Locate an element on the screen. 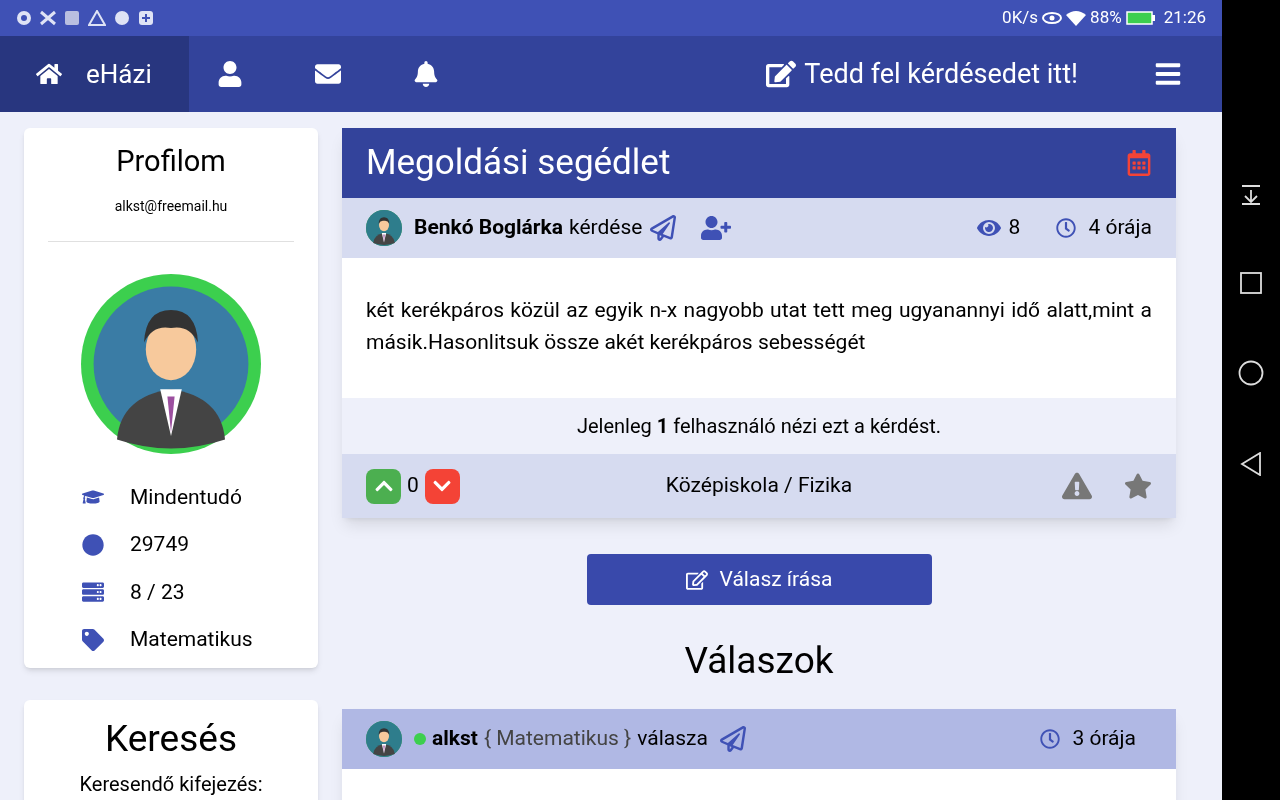 This screenshot has height=800, width=1280. search-label: Keresendő kifejezés: is located at coordinates (171, 783).